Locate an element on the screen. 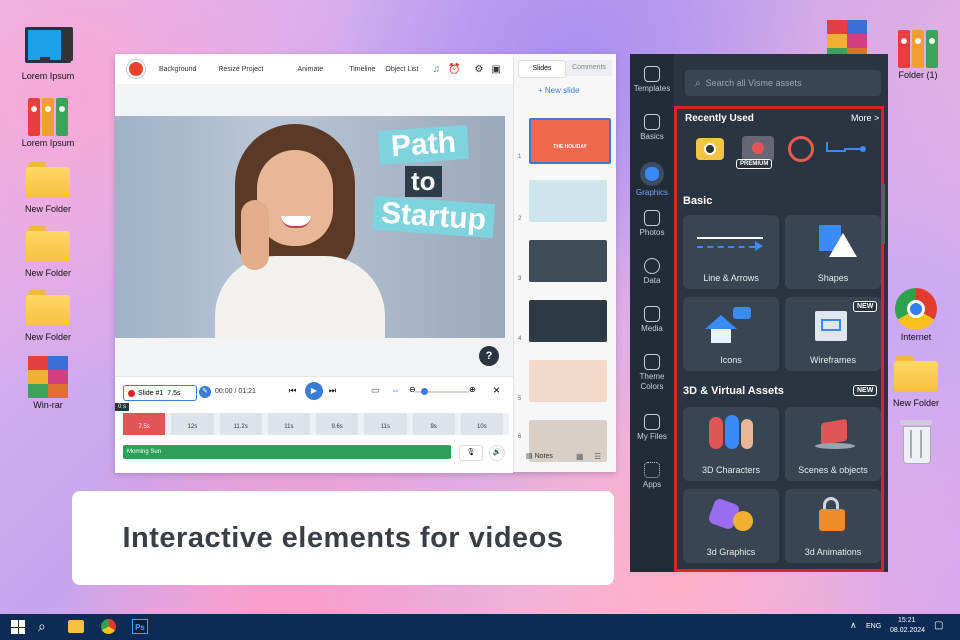 The image size is (960, 640). rail-item-templates: Templates is located at coordinates (652, 79).